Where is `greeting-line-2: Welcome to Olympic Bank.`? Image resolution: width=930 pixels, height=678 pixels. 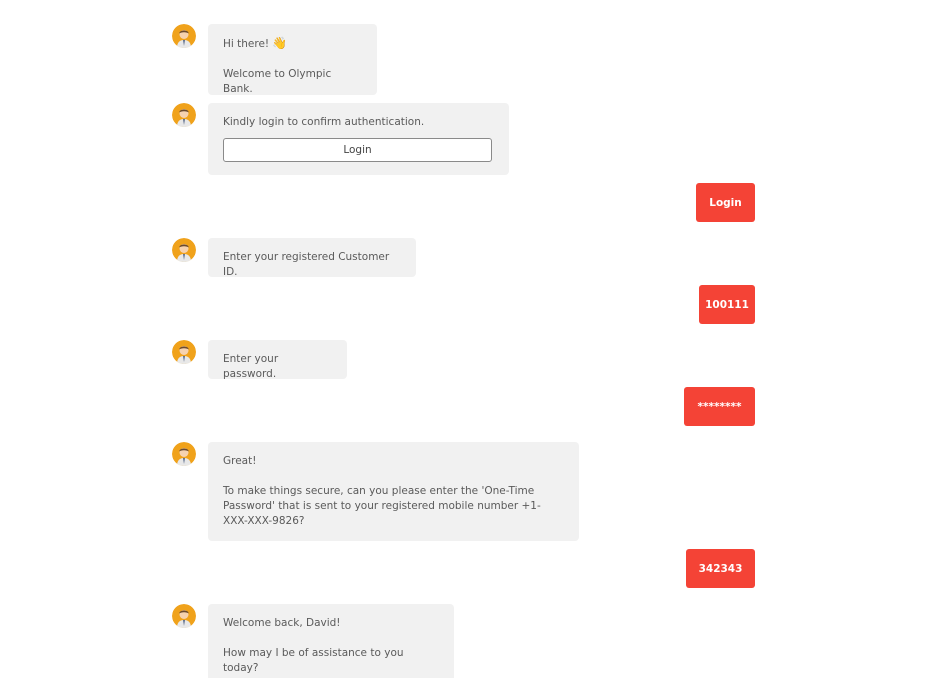 greeting-line-2: Welcome to Olympic Bank. is located at coordinates (277, 81).